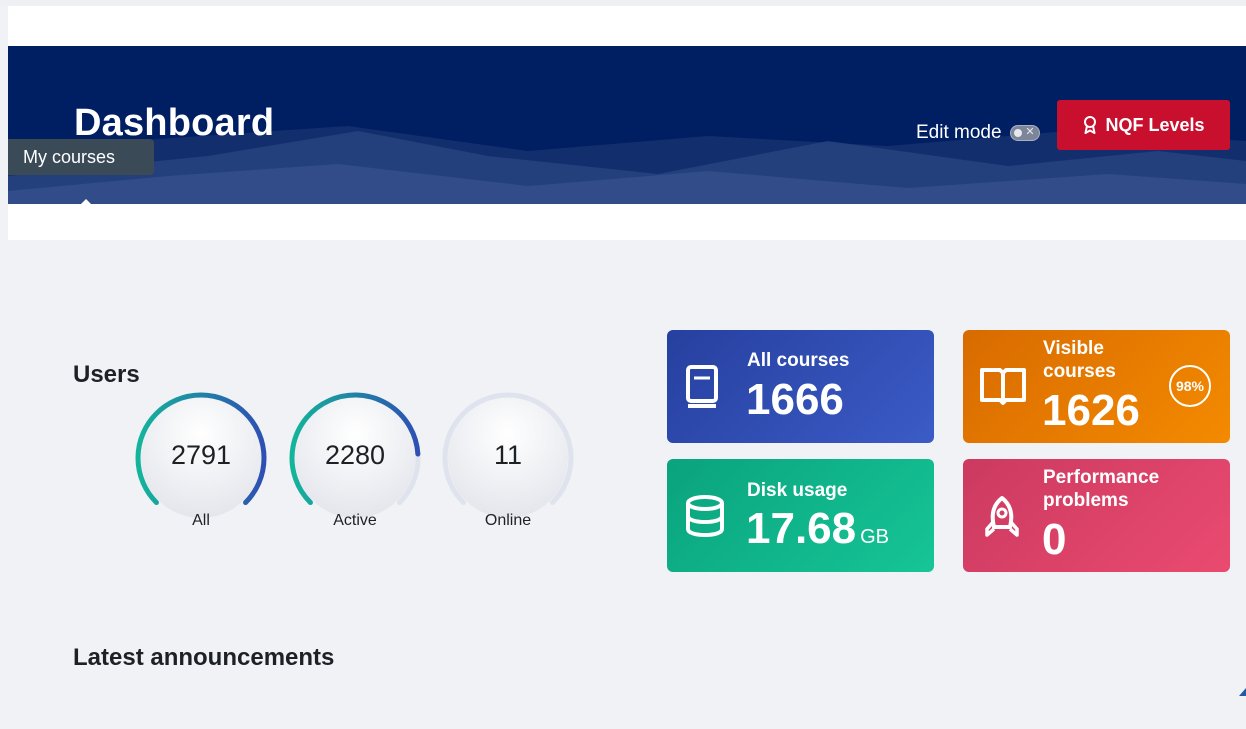 Image resolution: width=1246 pixels, height=729 pixels. I want to click on gauge-value: 11, so click(508, 455).